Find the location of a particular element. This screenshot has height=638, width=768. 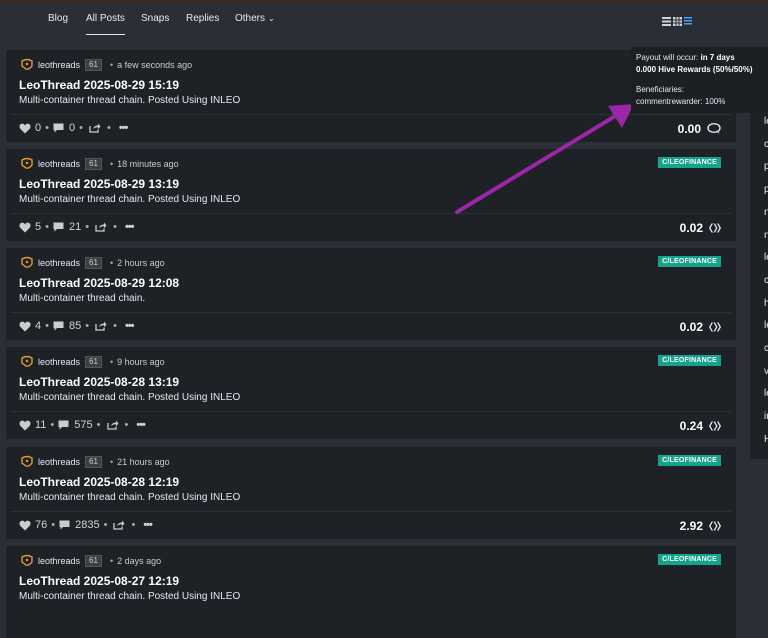

rewards: 0.000 Hive Rewards (50%/50%) is located at coordinates (694, 69).